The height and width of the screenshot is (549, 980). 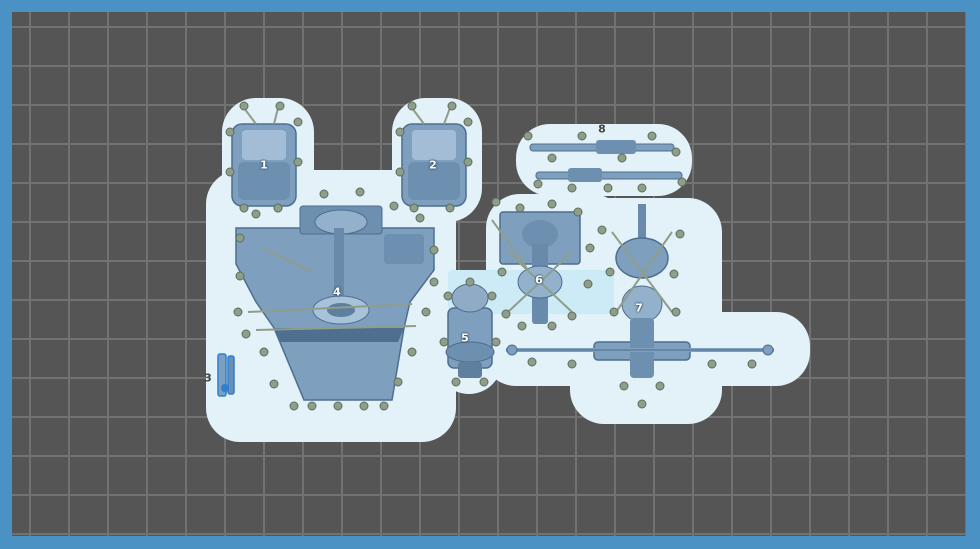 I want to click on part-4-model, so click(x=336, y=299).